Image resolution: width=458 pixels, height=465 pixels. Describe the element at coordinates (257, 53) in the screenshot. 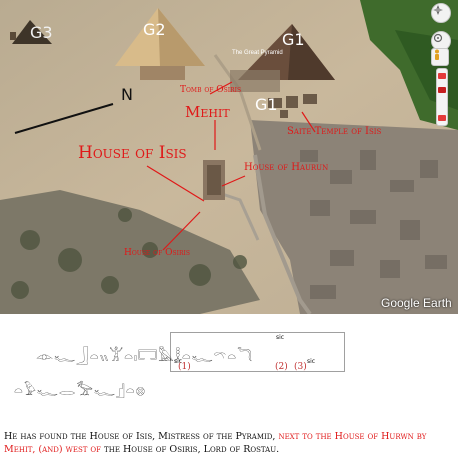

I see `great-pyramid-overlay: The Great Pyramid` at that location.